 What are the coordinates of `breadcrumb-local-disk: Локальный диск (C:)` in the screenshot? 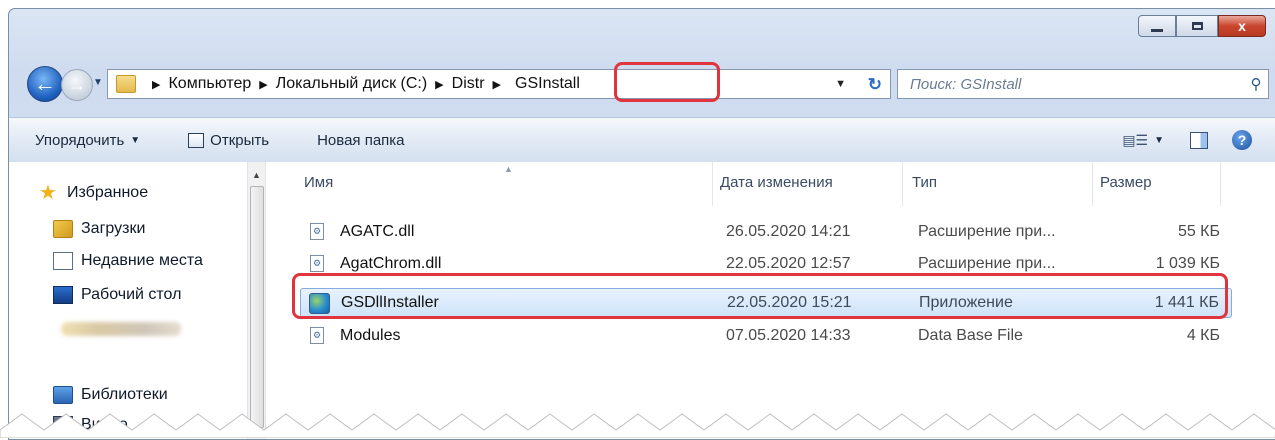 It's located at (351, 84).